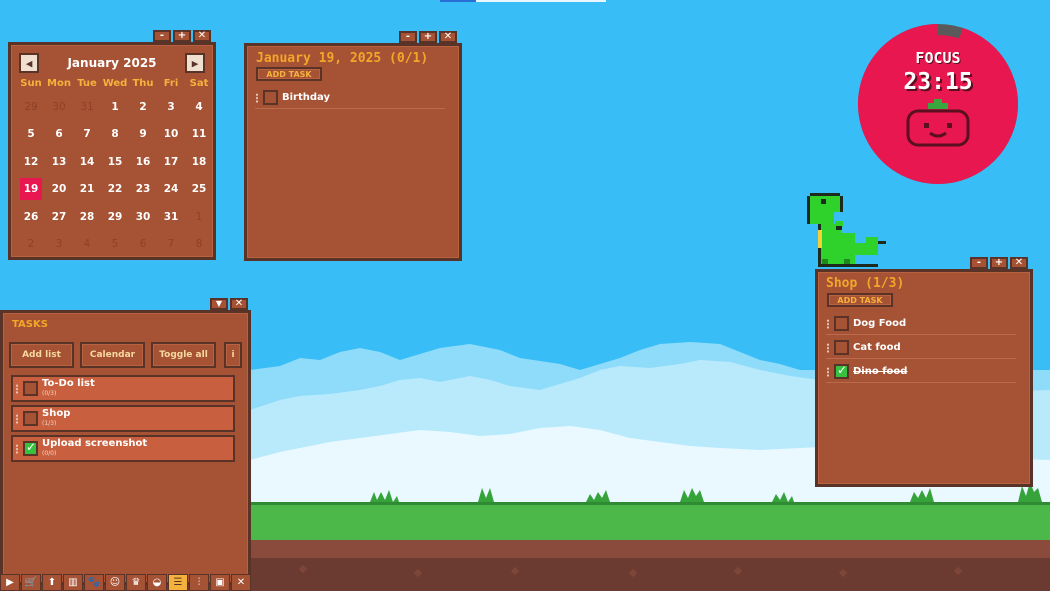 This screenshot has width=1050, height=591. What do you see at coordinates (123, 418) in the screenshot?
I see `task-list-item: Shop (1/3)` at bounding box center [123, 418].